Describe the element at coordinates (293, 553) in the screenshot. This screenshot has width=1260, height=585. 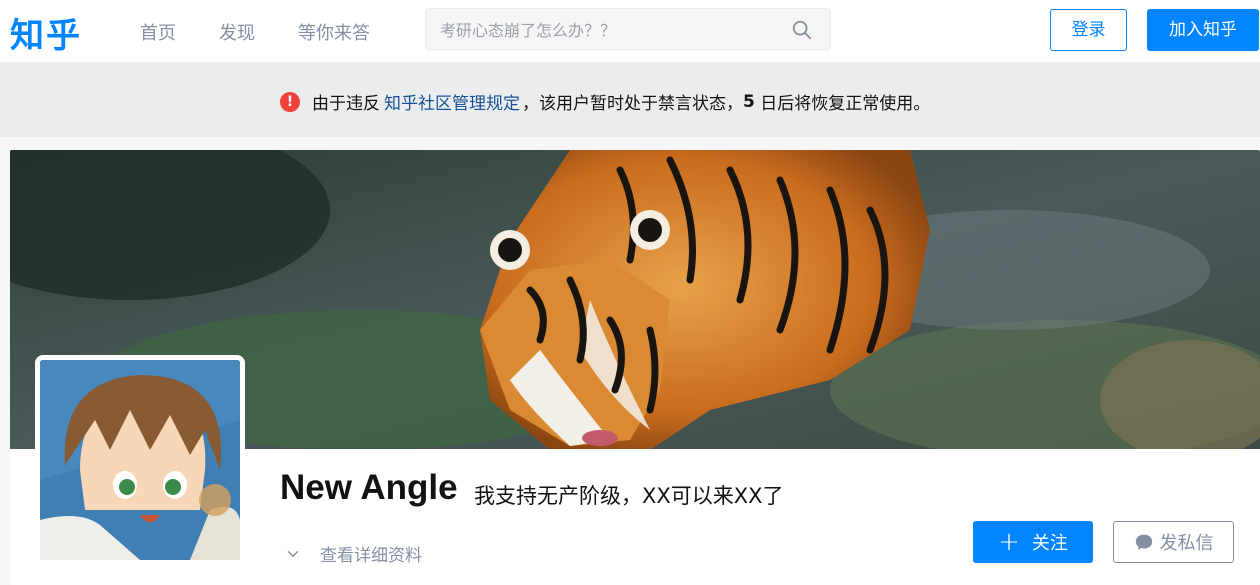
I see `chevron-down-icon` at that location.